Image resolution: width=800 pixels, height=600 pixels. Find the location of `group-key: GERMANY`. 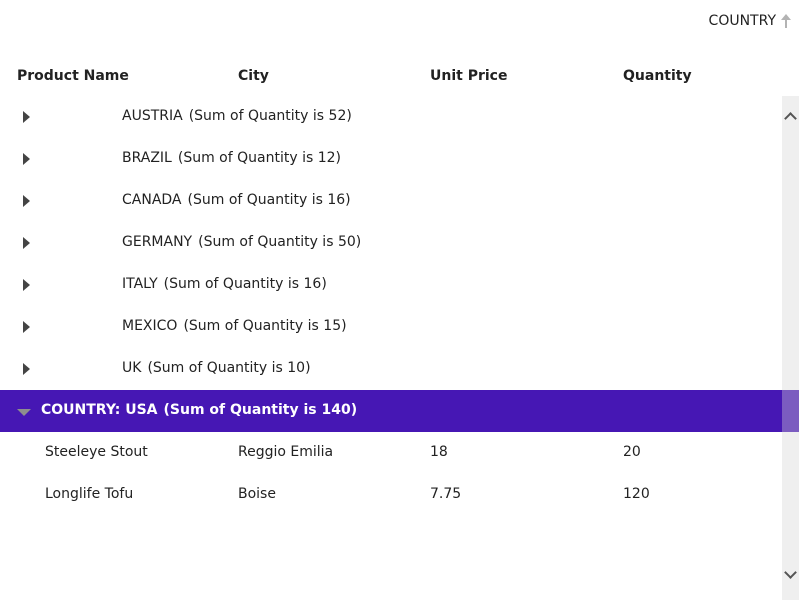

group-key: GERMANY is located at coordinates (157, 242).